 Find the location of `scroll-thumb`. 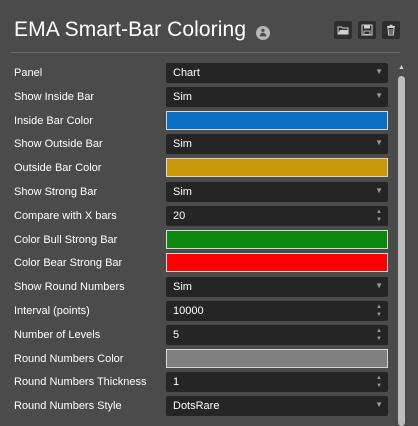

scroll-thumb is located at coordinates (401, 251).